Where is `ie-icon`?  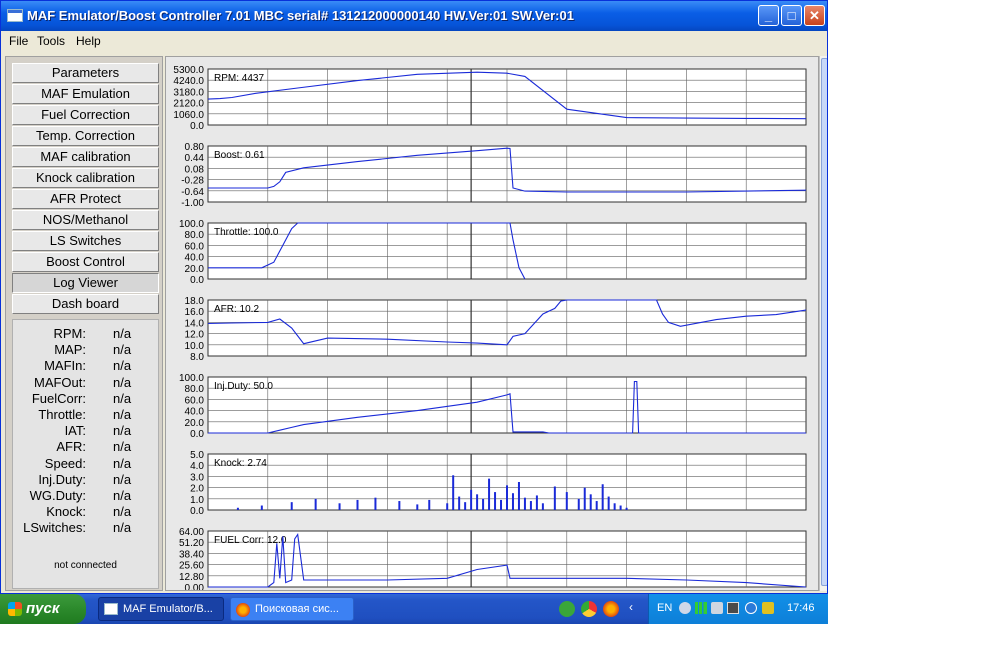
ie-icon is located at coordinates (751, 608).